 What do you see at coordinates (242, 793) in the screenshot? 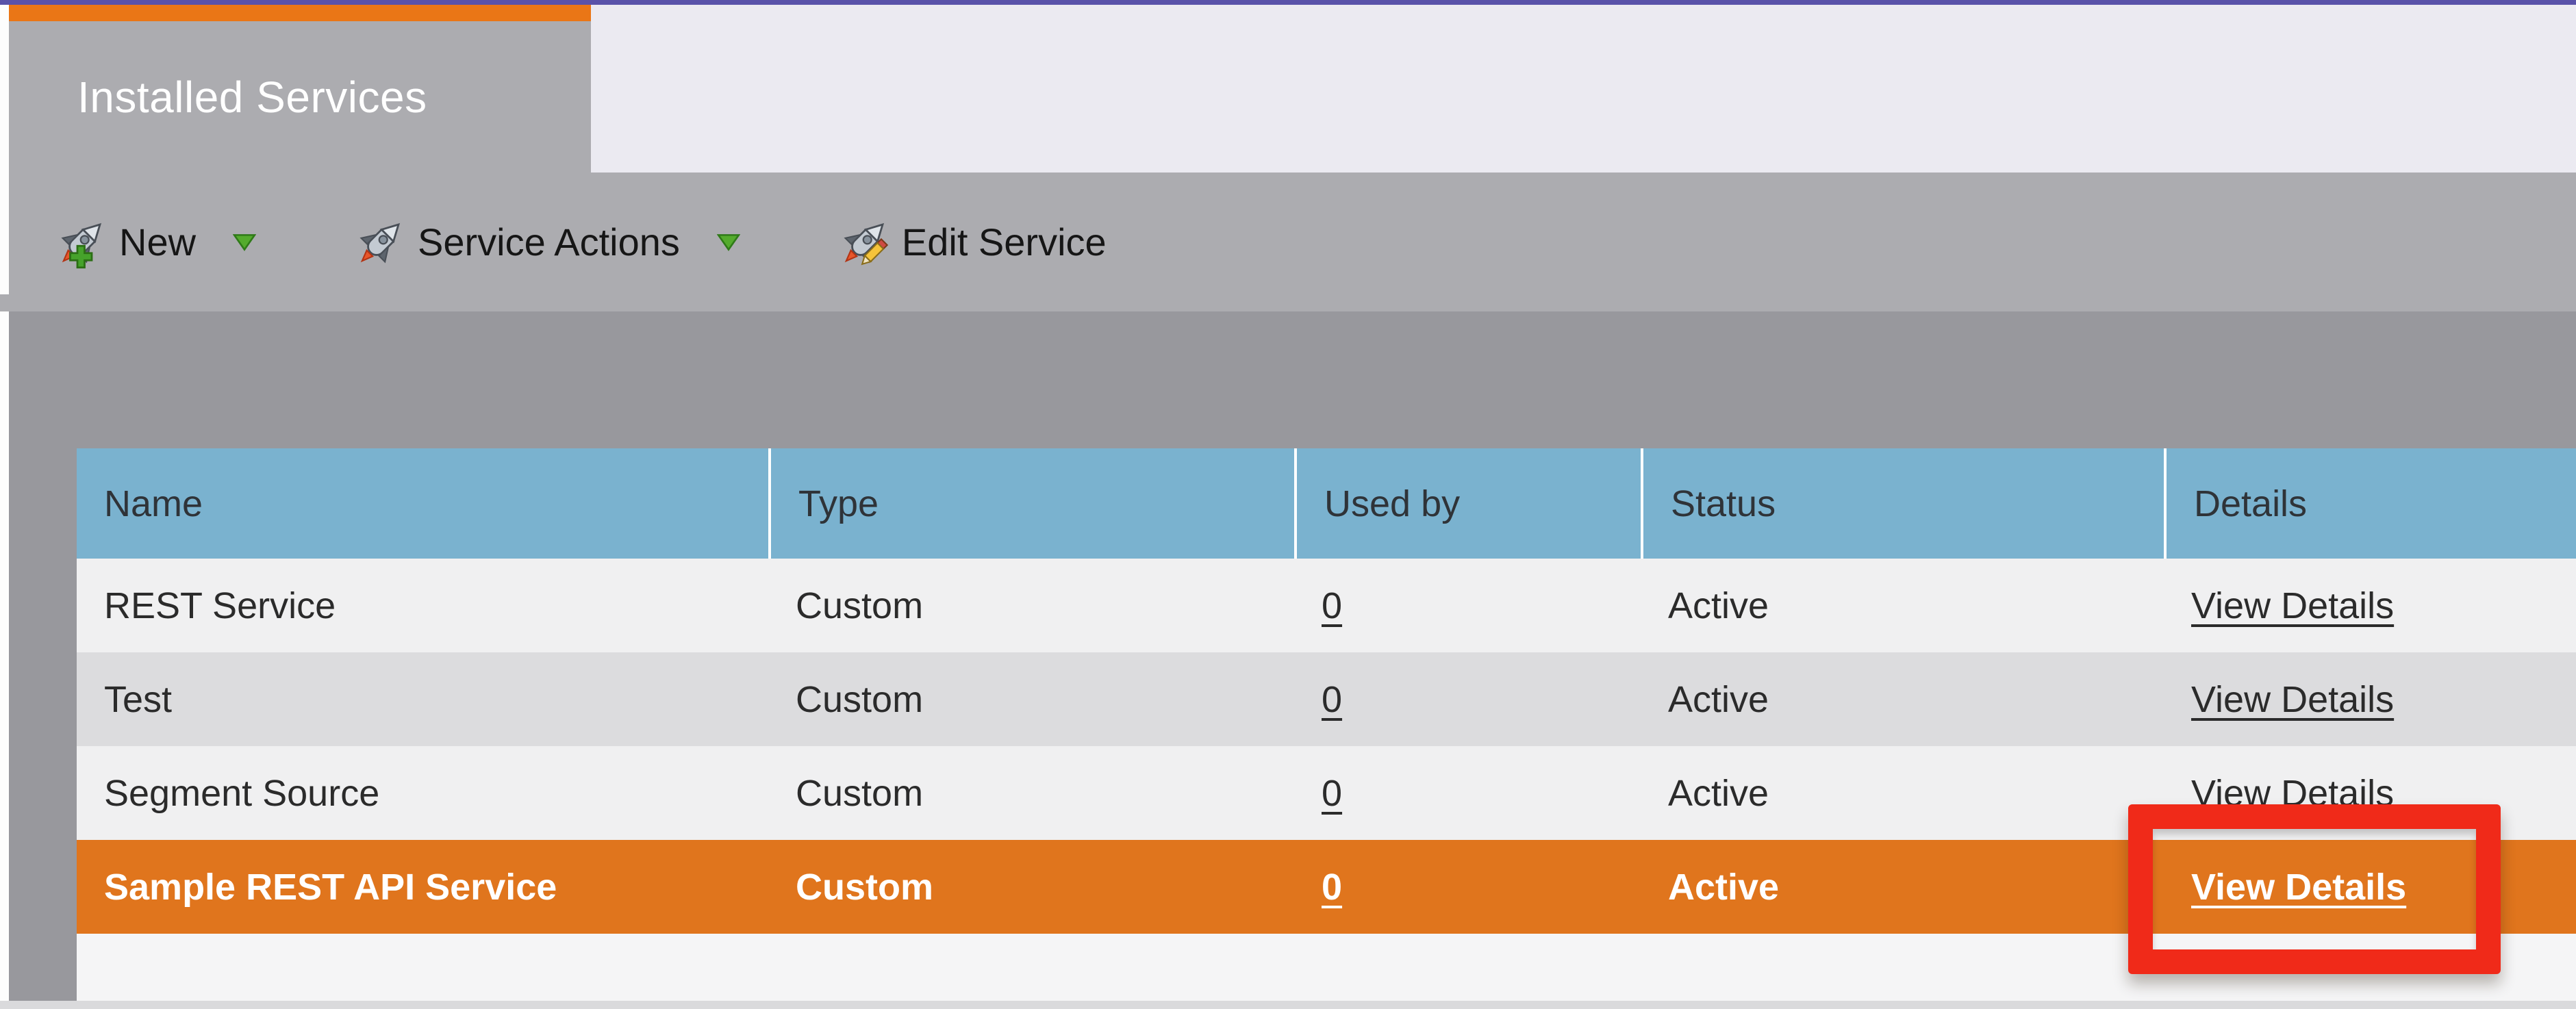
I see `cell-name: Segment Source` at bounding box center [242, 793].